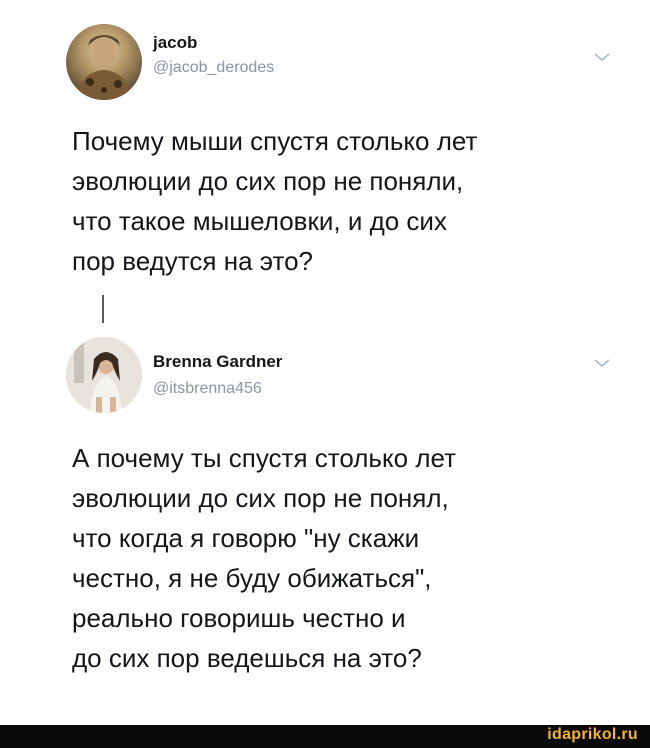 The image size is (650, 748). What do you see at coordinates (264, 458) in the screenshot?
I see `tweet-text-line: А почему ты спустя столько лет` at bounding box center [264, 458].